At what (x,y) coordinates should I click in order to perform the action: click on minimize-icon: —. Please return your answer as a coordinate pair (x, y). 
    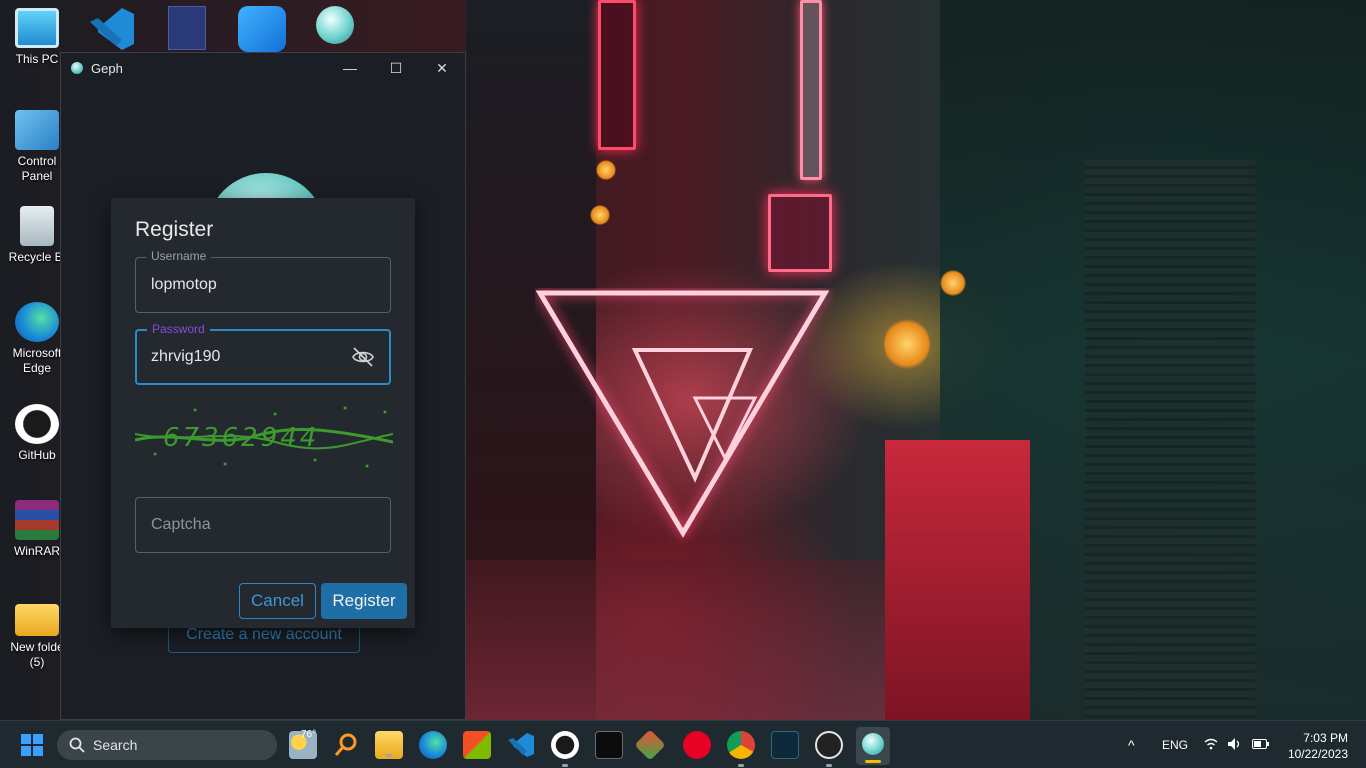
    Looking at the image, I should click on (350, 68).